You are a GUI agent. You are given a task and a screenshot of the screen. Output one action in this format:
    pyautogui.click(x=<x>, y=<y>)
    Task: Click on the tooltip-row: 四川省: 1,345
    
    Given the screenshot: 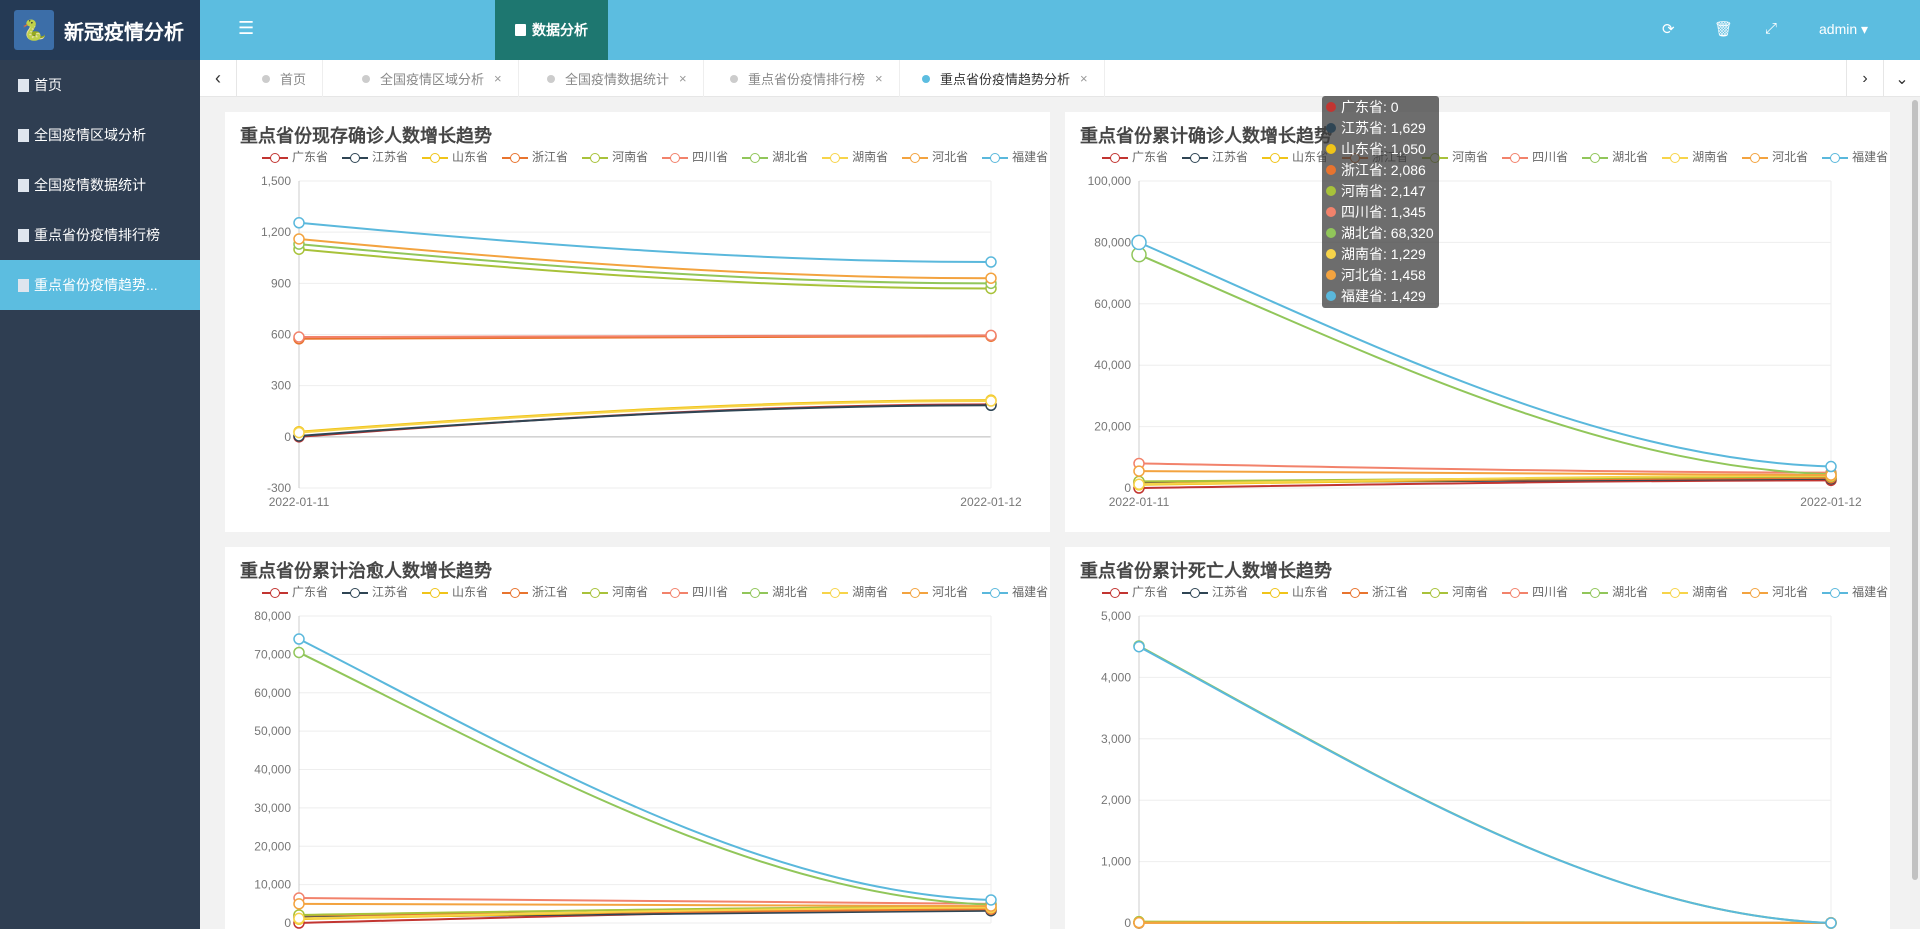 What is the action you would take?
    pyautogui.click(x=1380, y=211)
    